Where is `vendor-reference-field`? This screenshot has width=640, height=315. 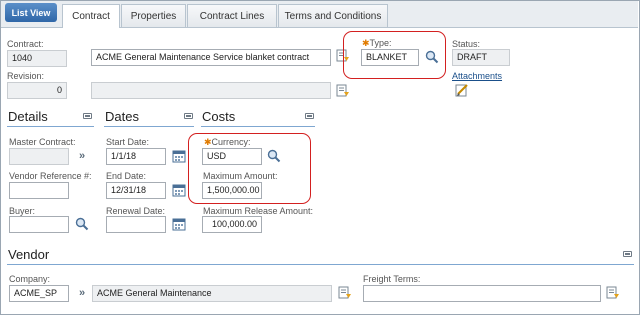 vendor-reference-field is located at coordinates (39, 190).